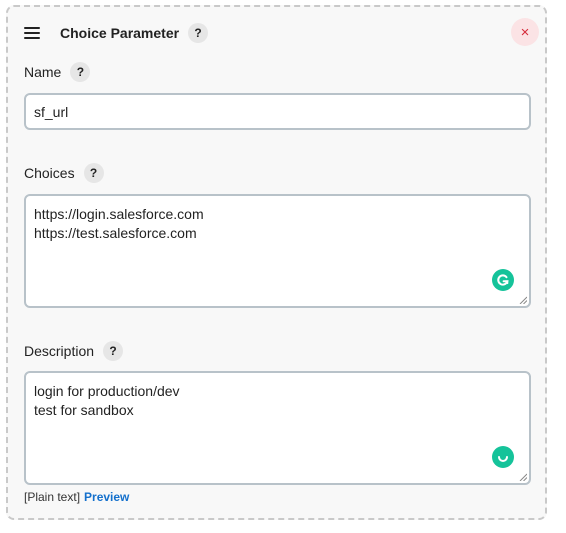  I want to click on choices-help-icon: ?, so click(93, 173).